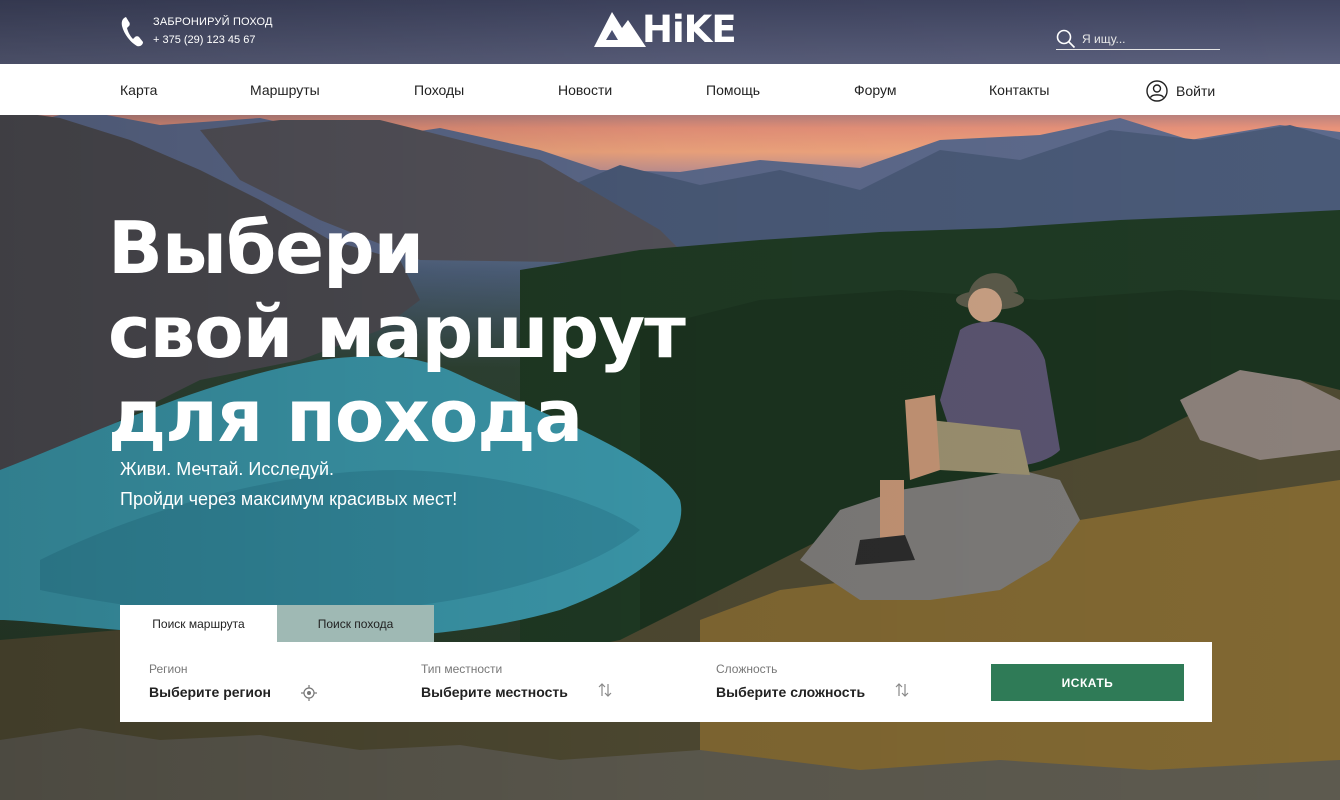 The height and width of the screenshot is (800, 1340). I want to click on location-target-icon, so click(309, 693).